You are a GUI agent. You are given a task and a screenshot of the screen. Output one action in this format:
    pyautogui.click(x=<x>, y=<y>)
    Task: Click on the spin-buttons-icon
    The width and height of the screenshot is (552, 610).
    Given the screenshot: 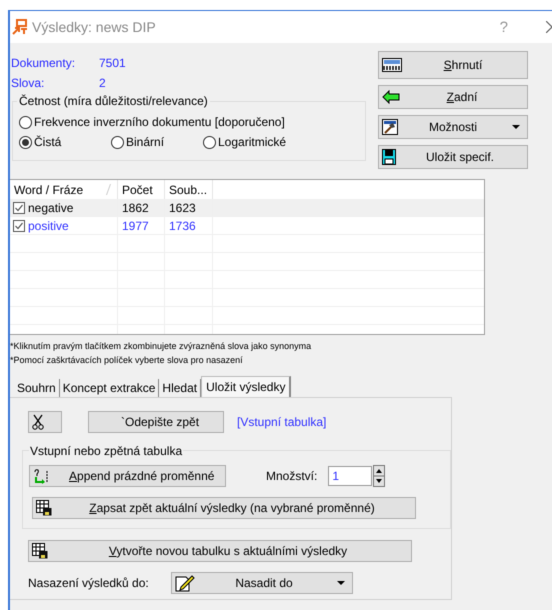 What is the action you would take?
    pyautogui.click(x=379, y=476)
    